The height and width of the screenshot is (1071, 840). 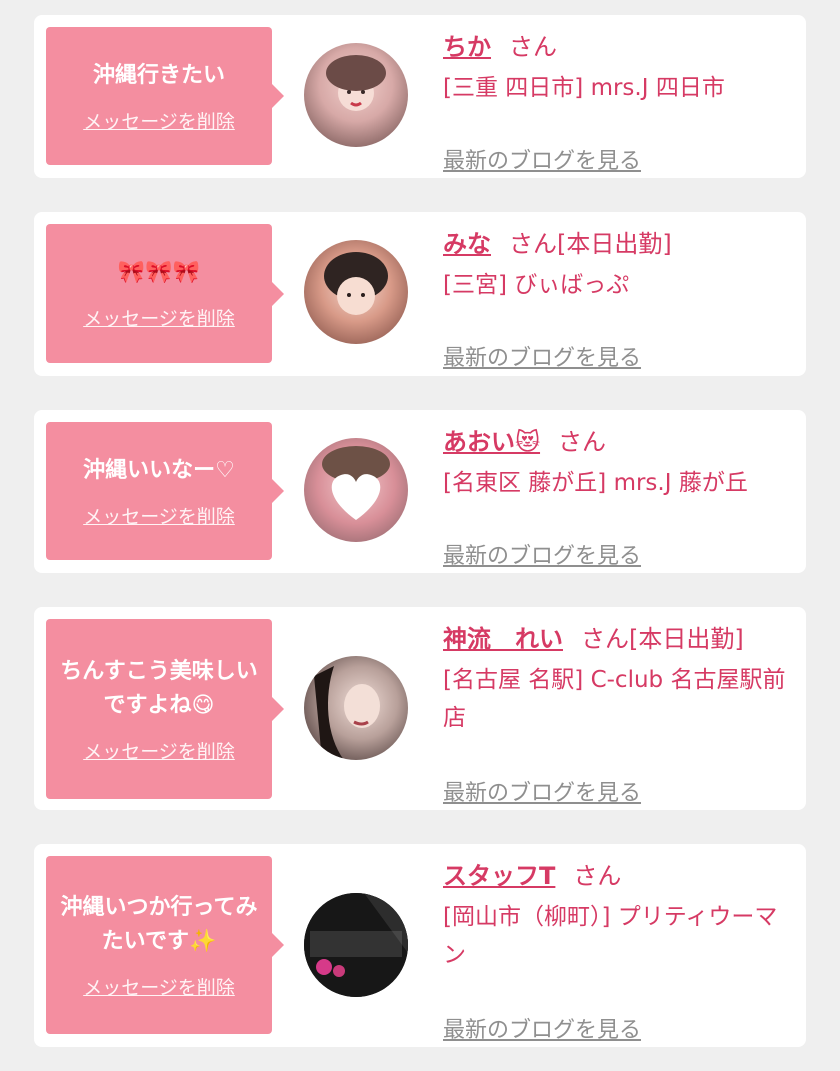 I want to click on message-text: 🎀🎀🎀, so click(x=159, y=272).